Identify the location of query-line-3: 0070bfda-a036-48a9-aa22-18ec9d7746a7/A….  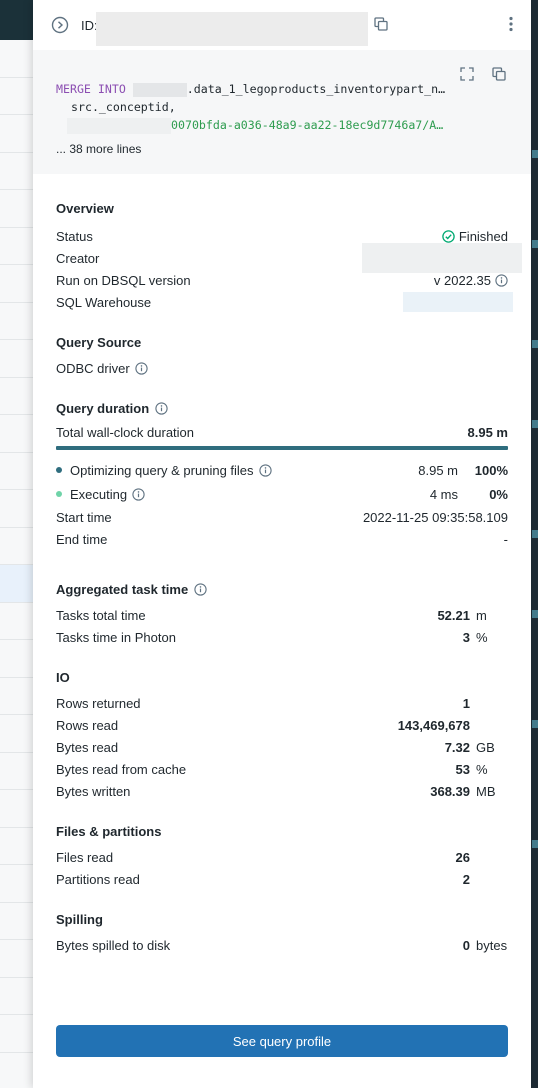
(256, 125).